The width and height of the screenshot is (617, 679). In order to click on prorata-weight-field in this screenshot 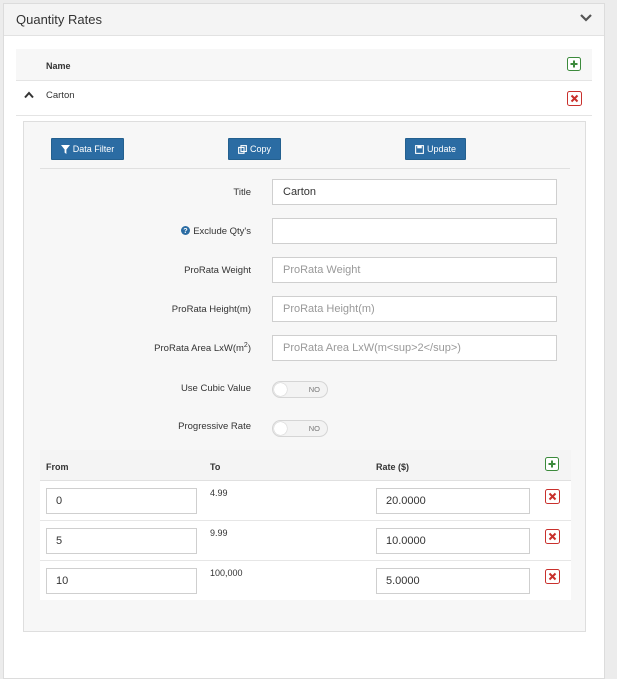, I will do `click(414, 270)`.